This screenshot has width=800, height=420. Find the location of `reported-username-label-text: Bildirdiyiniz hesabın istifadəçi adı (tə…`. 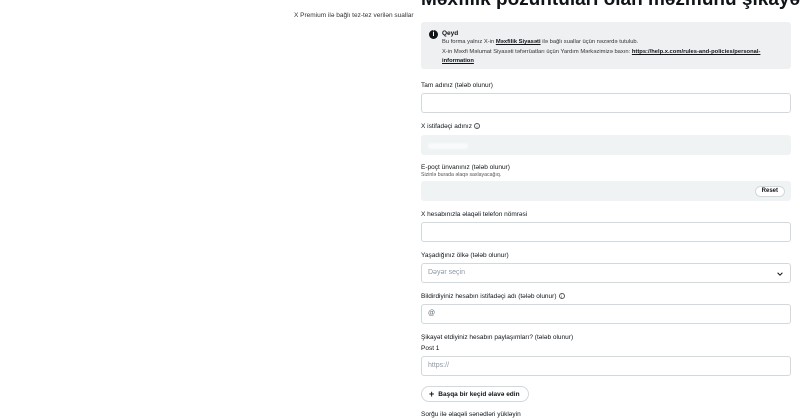

reported-username-label-text: Bildirdiyiniz hesabın istifadəçi adı (tə… is located at coordinates (489, 296).